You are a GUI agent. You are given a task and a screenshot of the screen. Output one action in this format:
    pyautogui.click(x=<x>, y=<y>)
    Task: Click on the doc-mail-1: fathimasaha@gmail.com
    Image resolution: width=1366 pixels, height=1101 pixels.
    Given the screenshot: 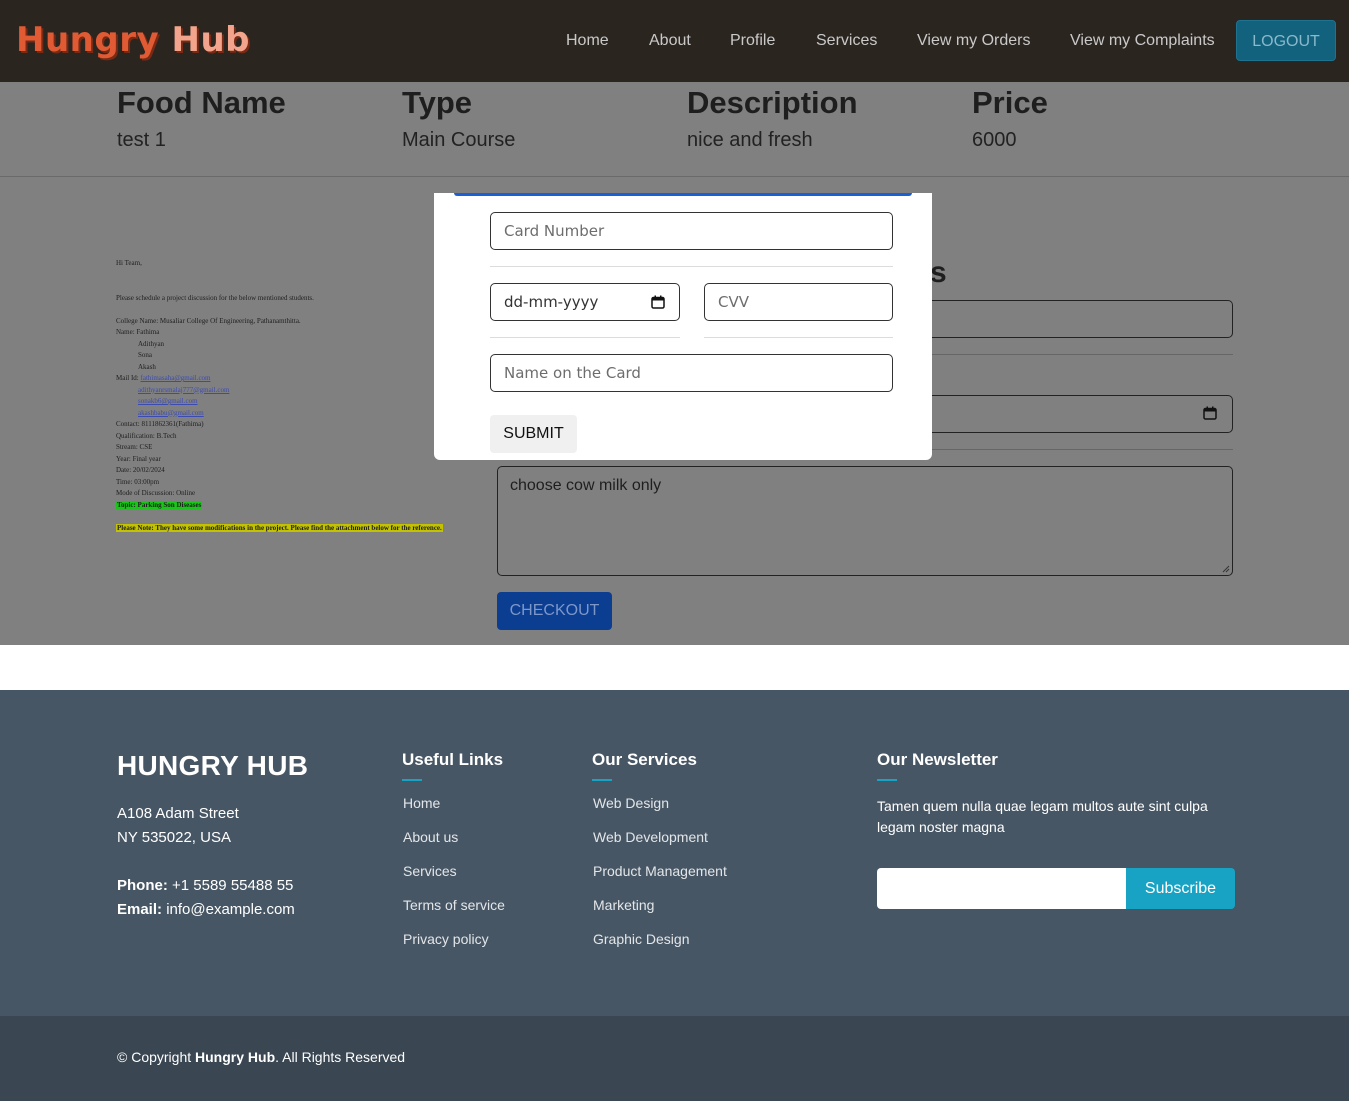 What is the action you would take?
    pyautogui.click(x=175, y=378)
    